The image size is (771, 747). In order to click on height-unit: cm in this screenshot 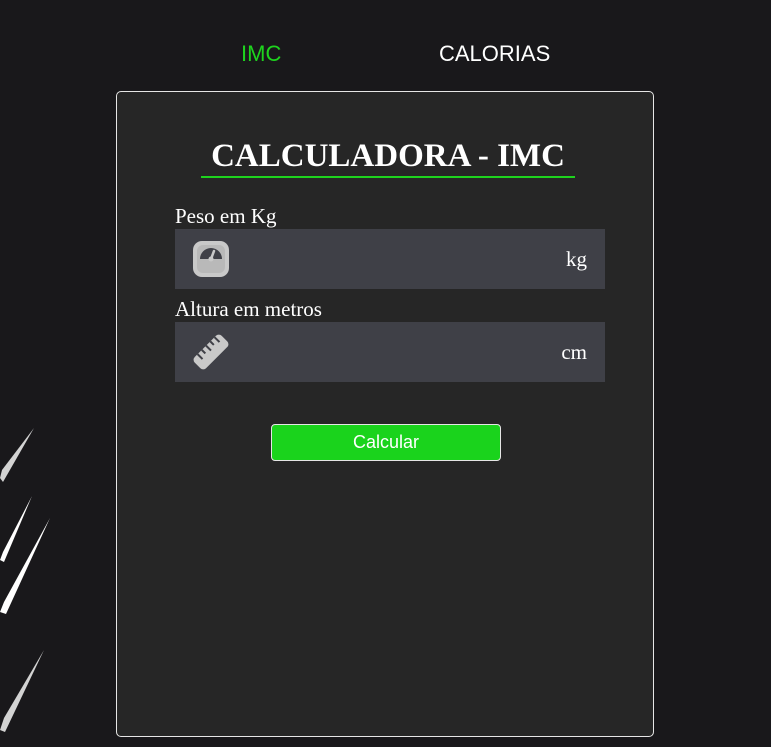, I will do `click(574, 352)`.